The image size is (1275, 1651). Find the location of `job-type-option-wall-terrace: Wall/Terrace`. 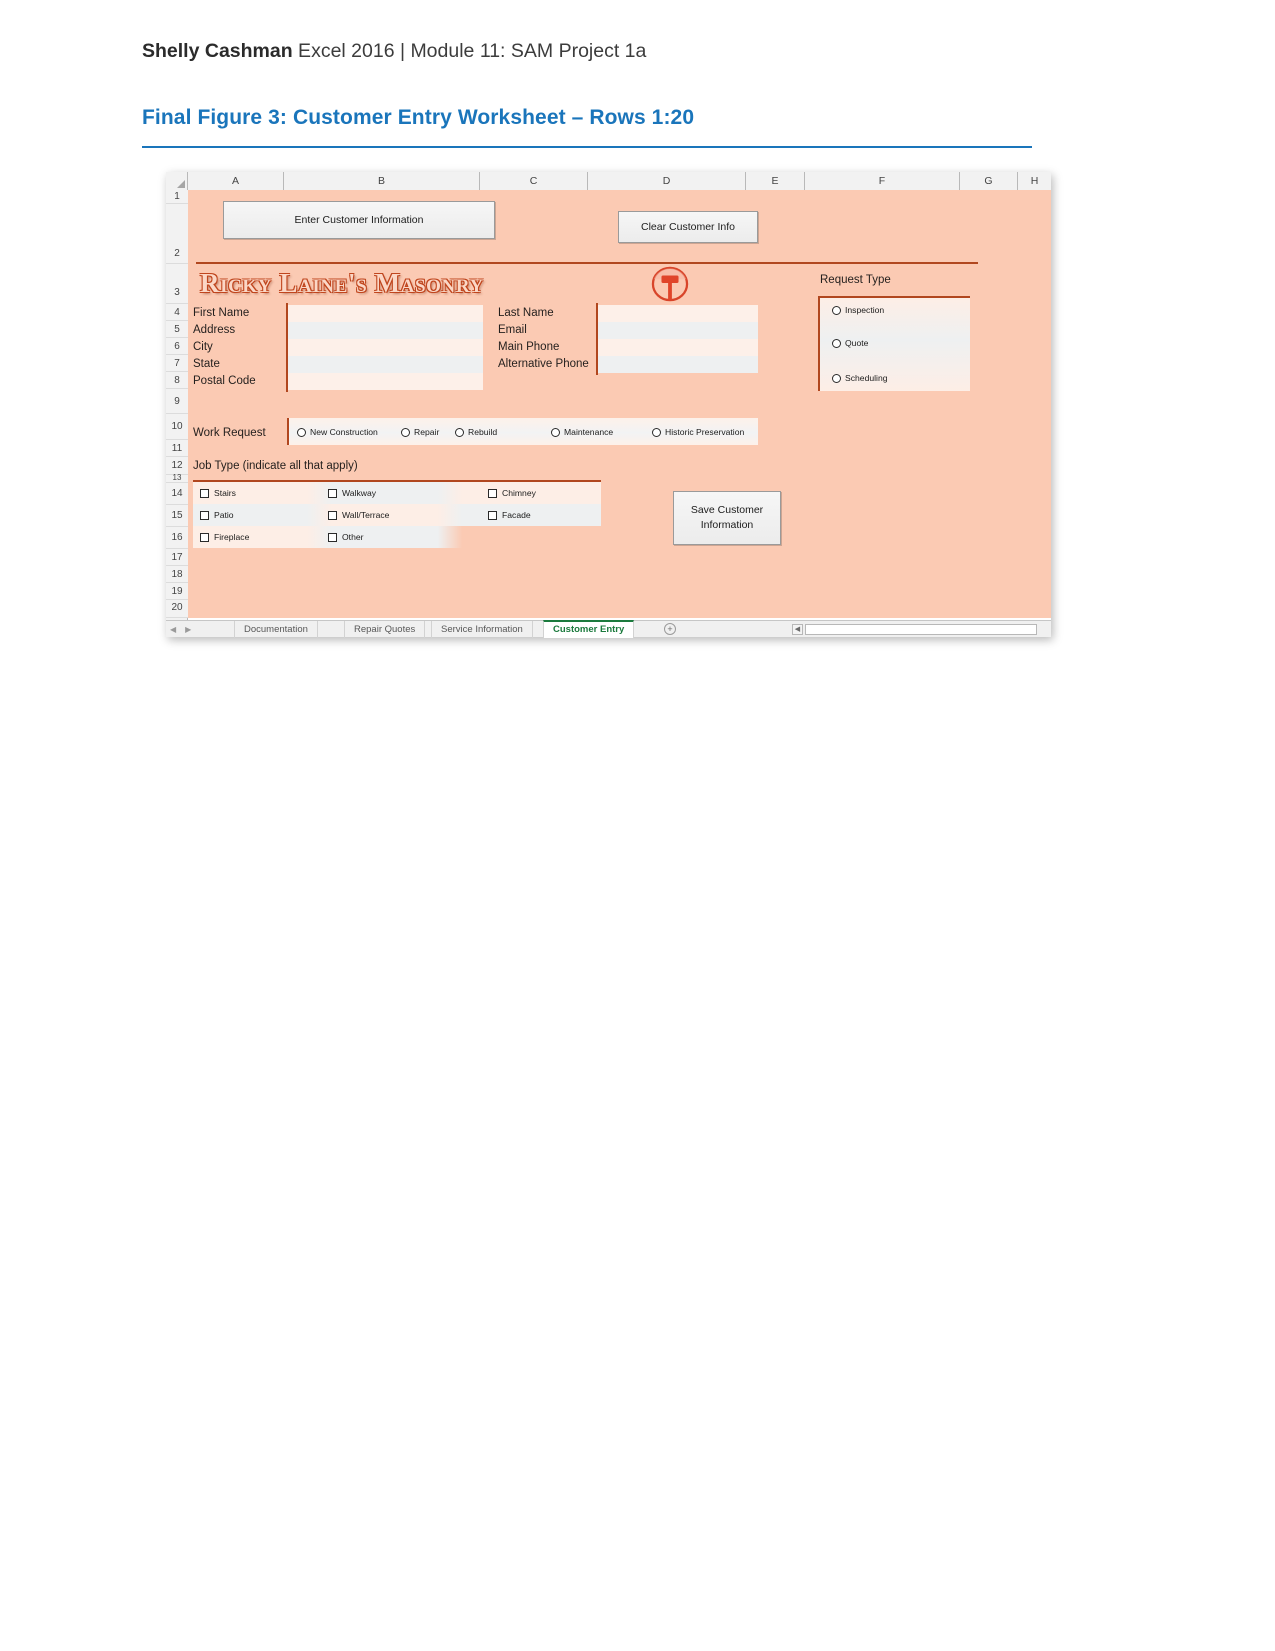

job-type-option-wall-terrace: Wall/Terrace is located at coordinates (358, 515).